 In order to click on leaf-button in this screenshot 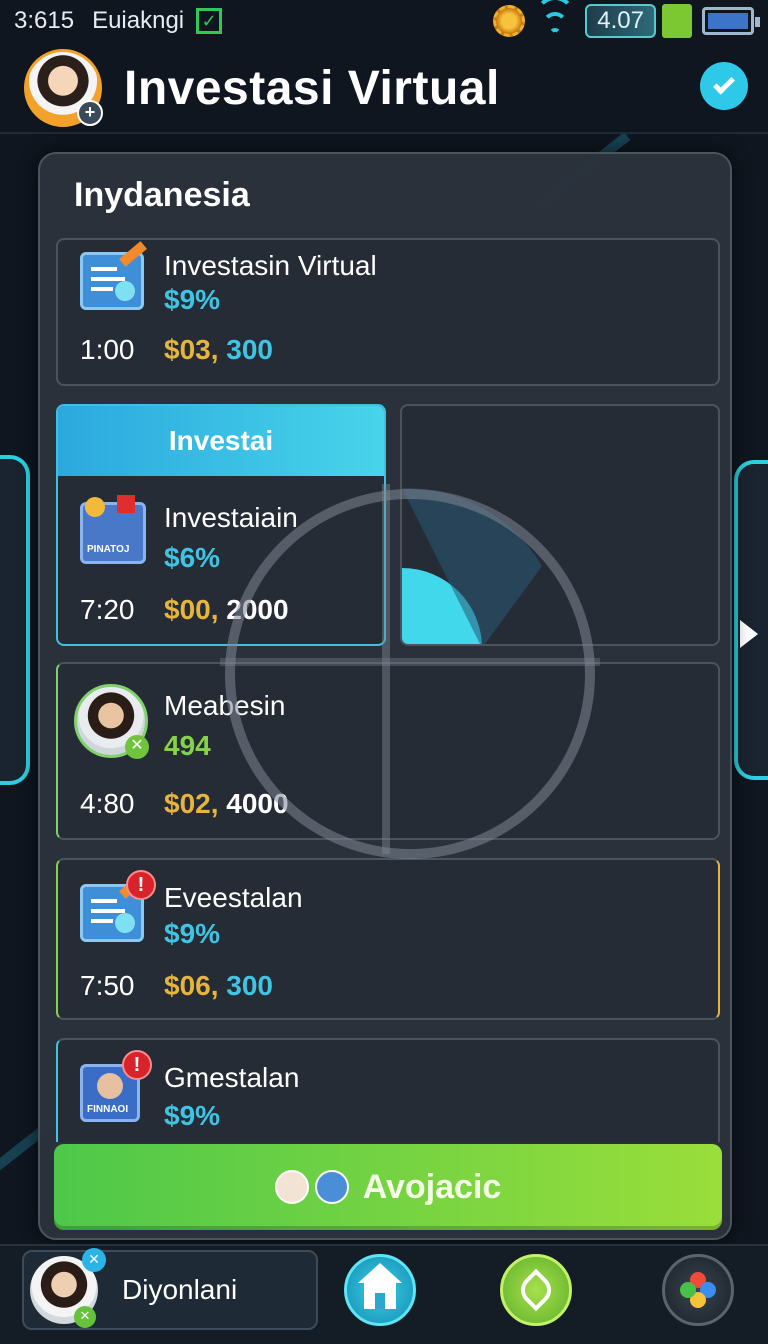, I will do `click(536, 1290)`.